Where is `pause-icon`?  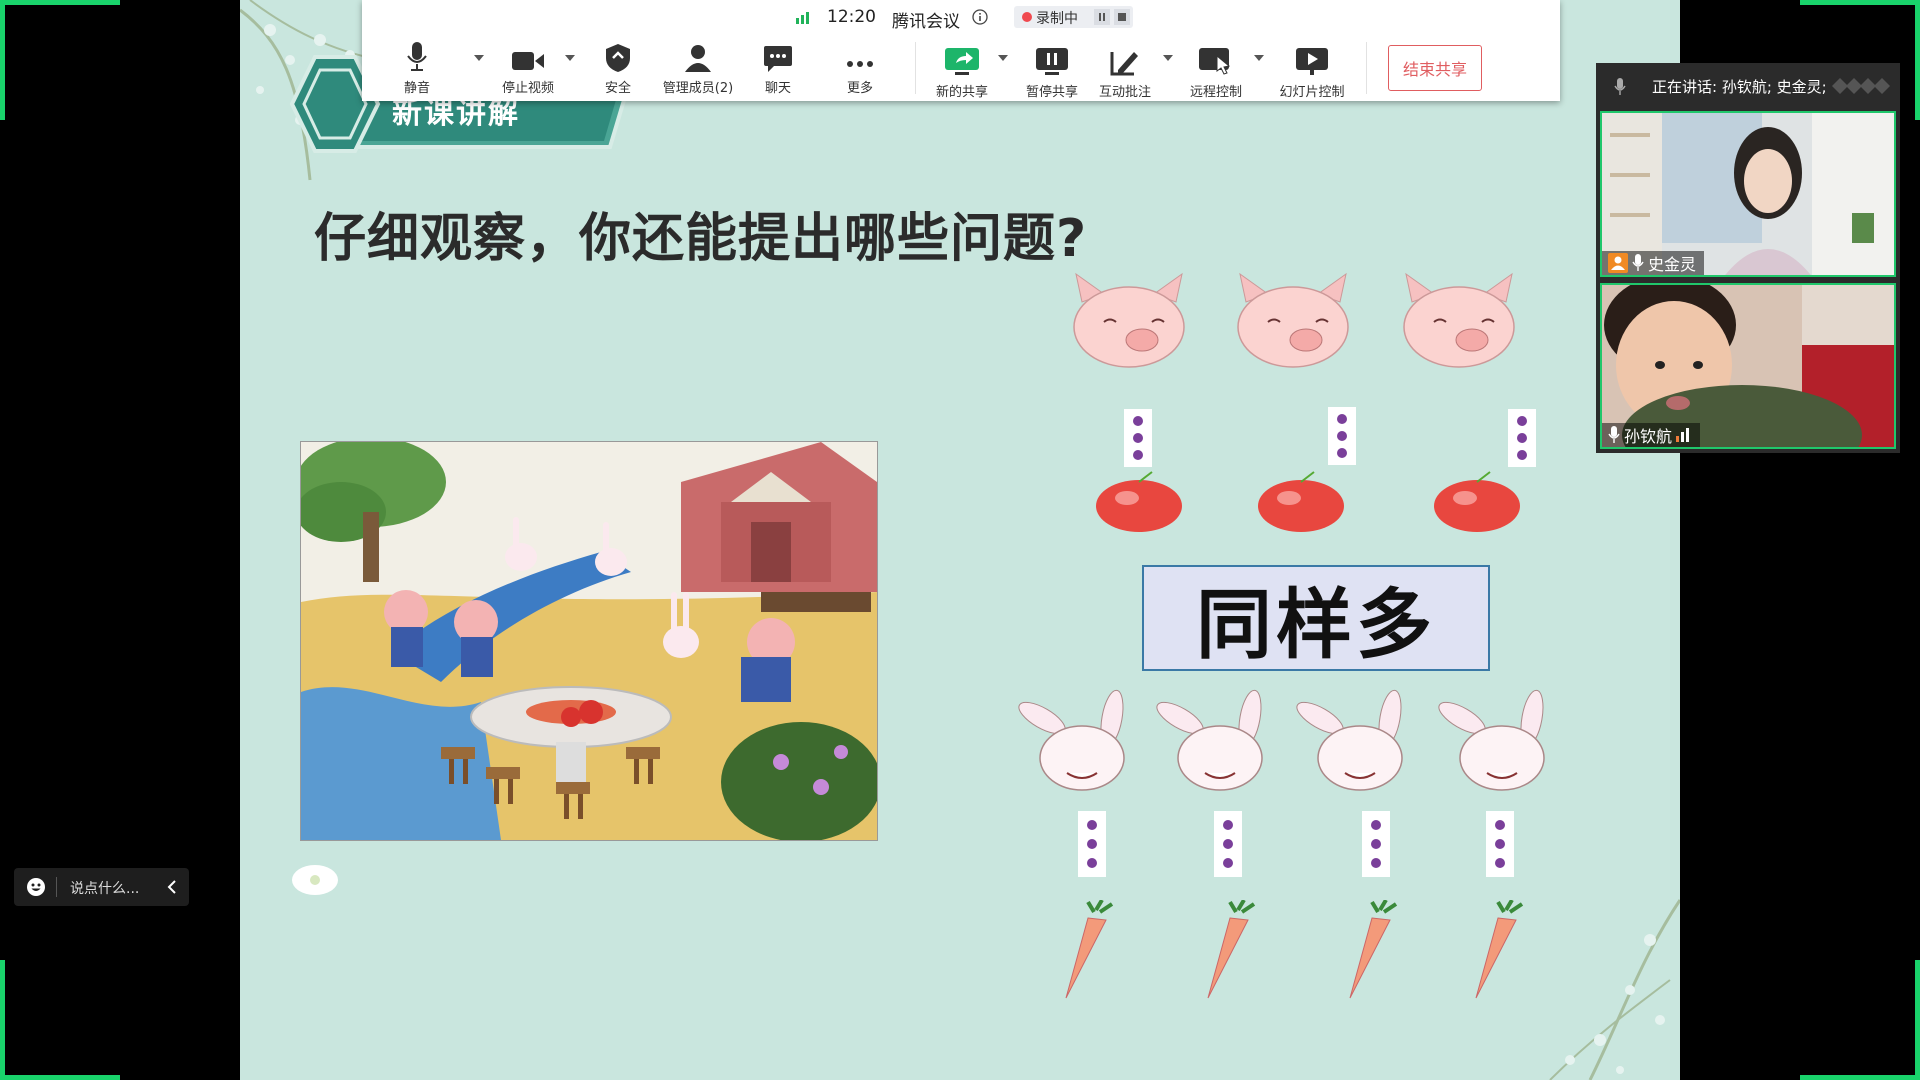
pause-icon is located at coordinates (1102, 17).